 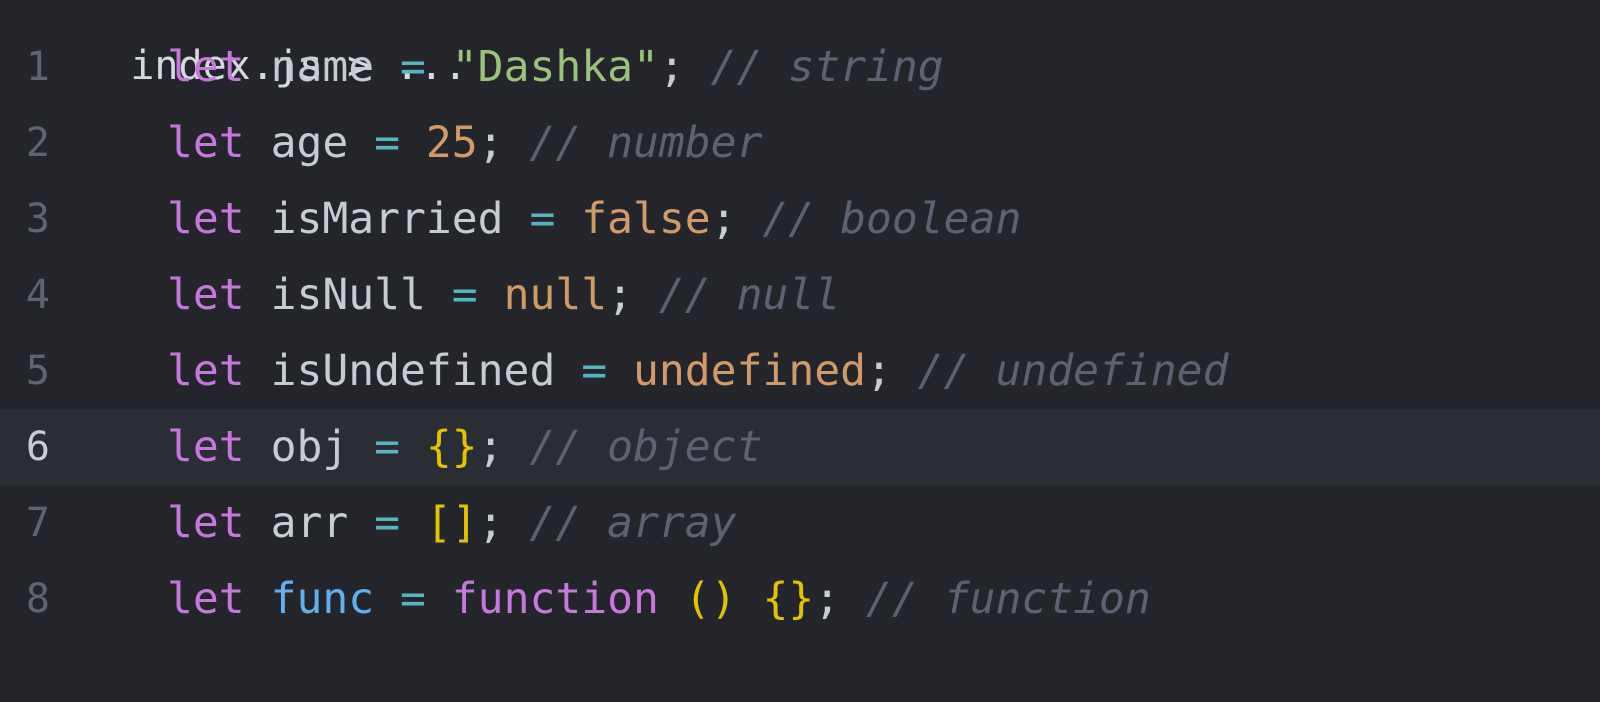 I want to click on code-line-4: 4 let isNull = null; // null, so click(x=800, y=295).